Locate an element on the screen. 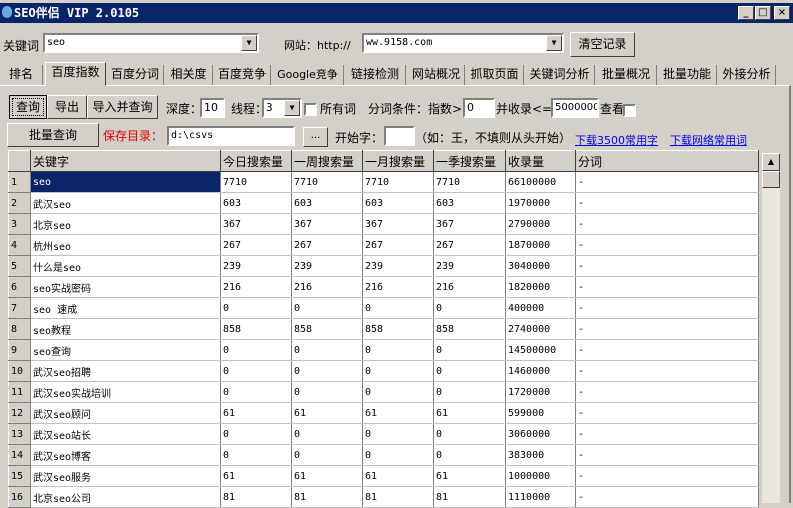 Image resolution: width=793 pixels, height=508 pixels. row-number: 13 is located at coordinates (19, 434).